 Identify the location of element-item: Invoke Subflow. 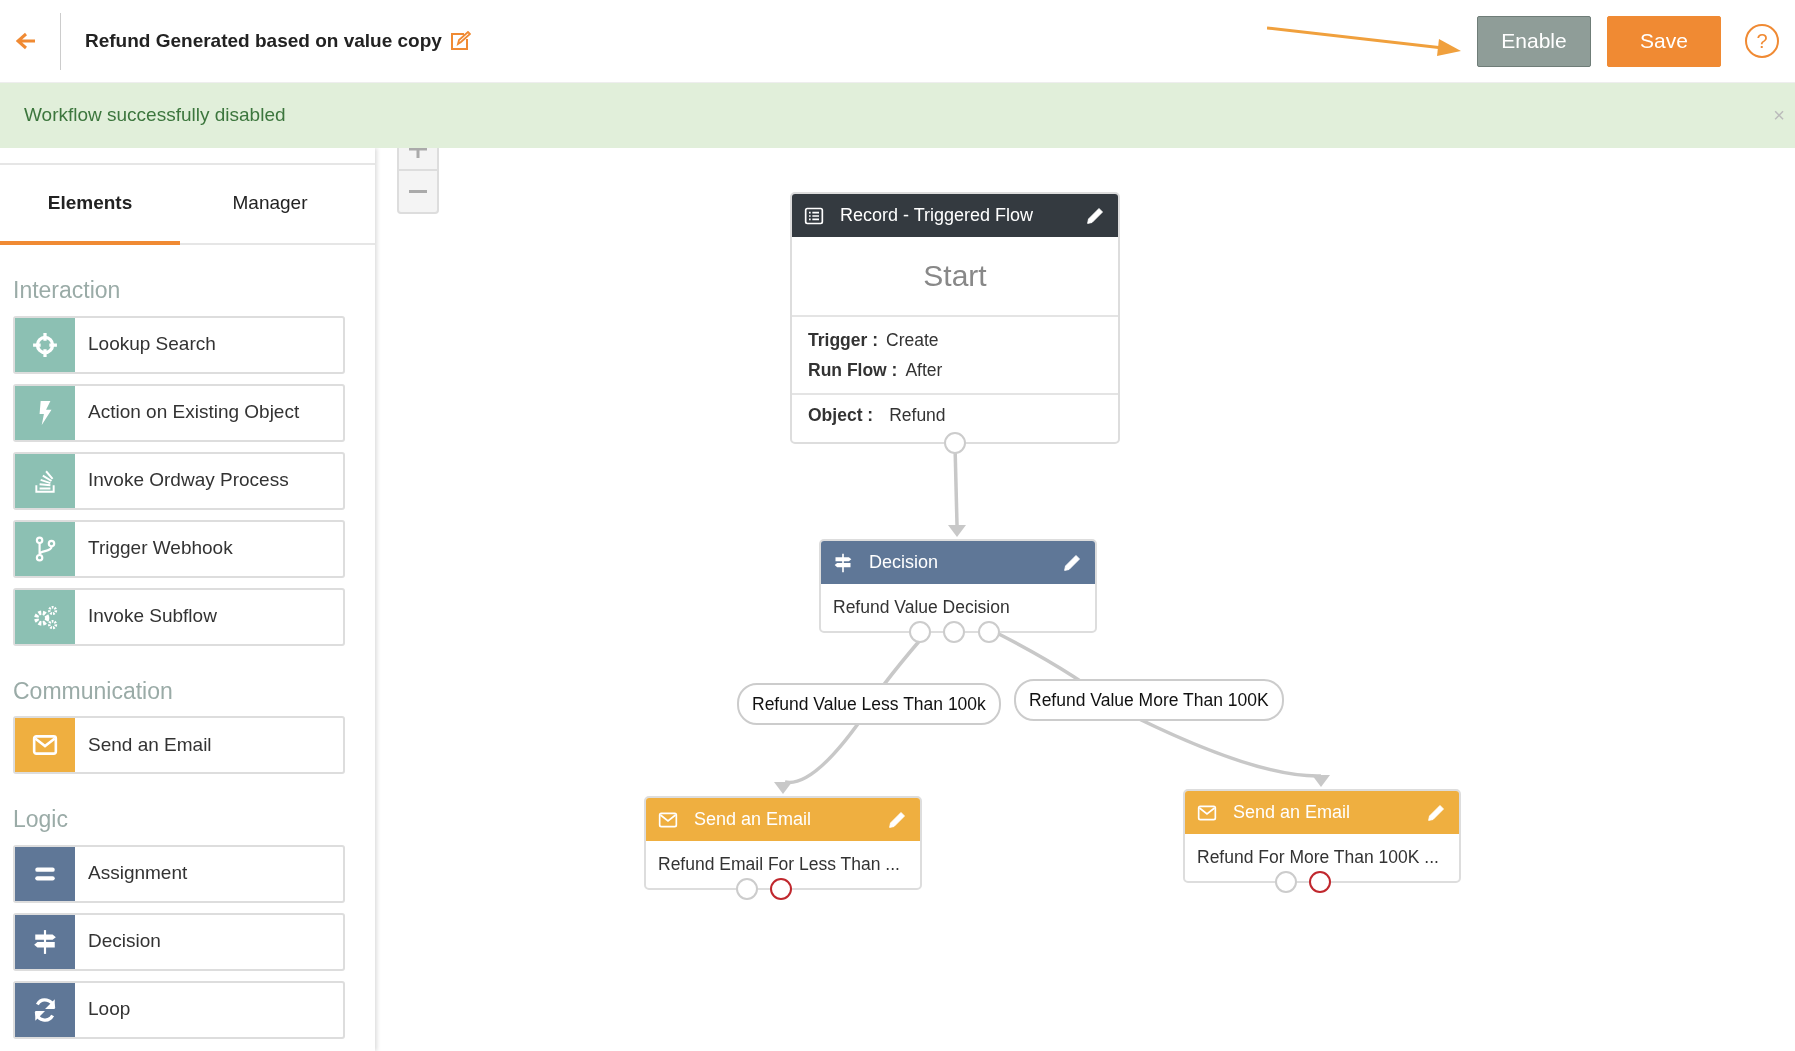
(179, 616).